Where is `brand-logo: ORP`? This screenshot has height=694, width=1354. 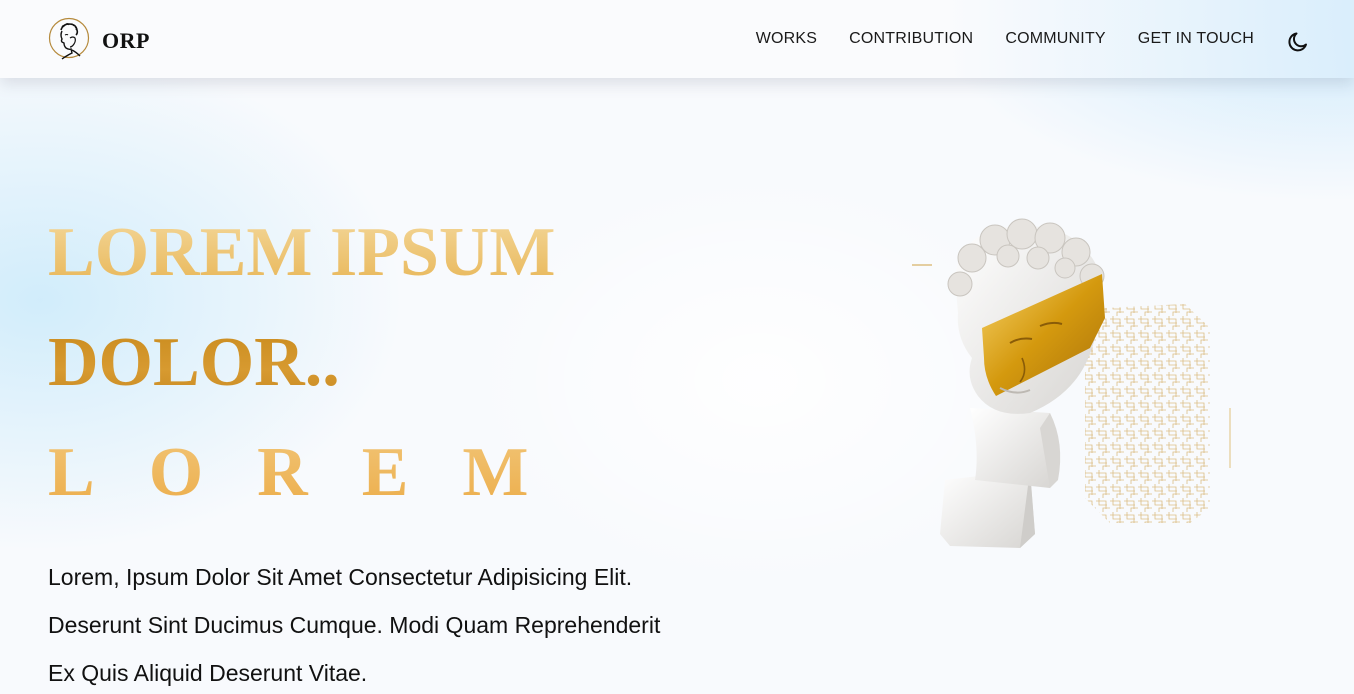
brand-logo: ORP is located at coordinates (99, 38).